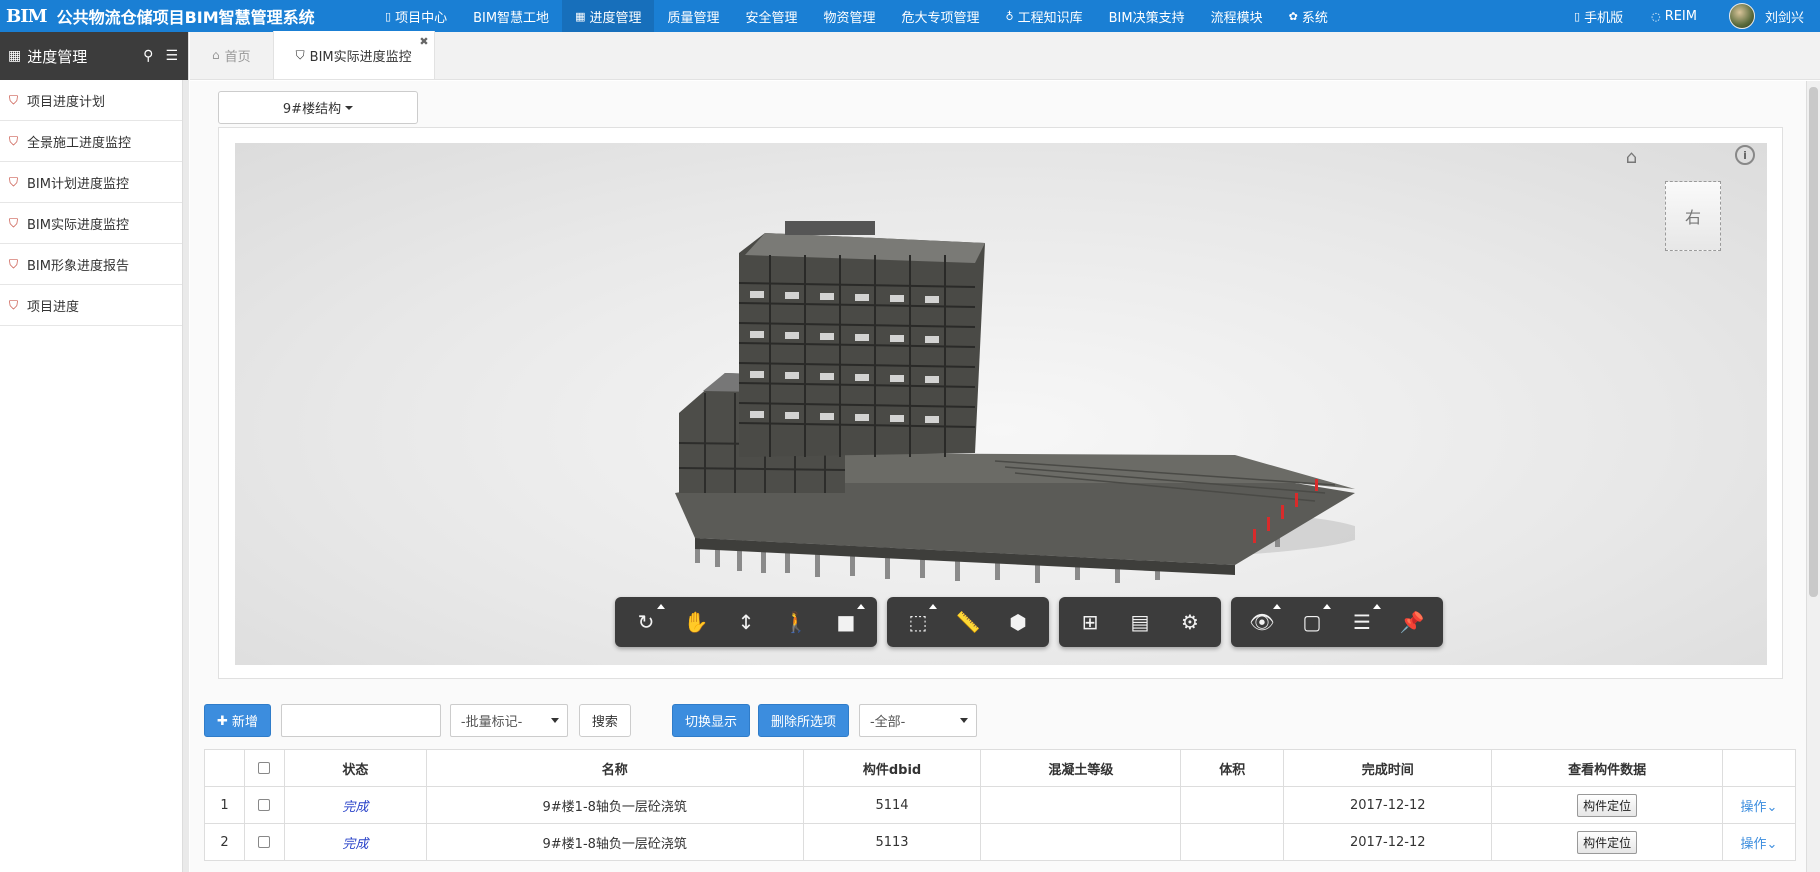 This screenshot has width=1820, height=872. What do you see at coordinates (1018, 622) in the screenshot?
I see `explode-icon: ⬢` at bounding box center [1018, 622].